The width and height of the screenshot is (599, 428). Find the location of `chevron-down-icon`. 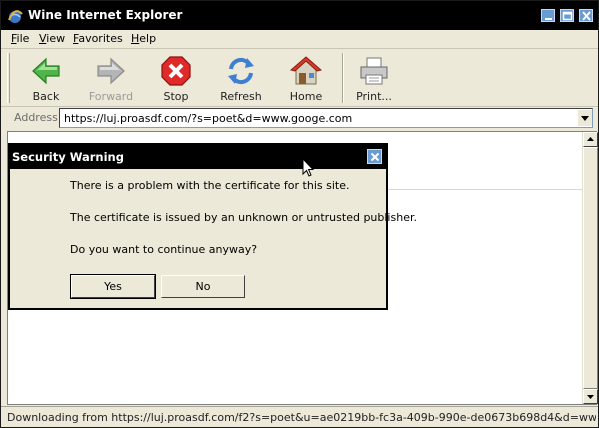

chevron-down-icon is located at coordinates (585, 118).